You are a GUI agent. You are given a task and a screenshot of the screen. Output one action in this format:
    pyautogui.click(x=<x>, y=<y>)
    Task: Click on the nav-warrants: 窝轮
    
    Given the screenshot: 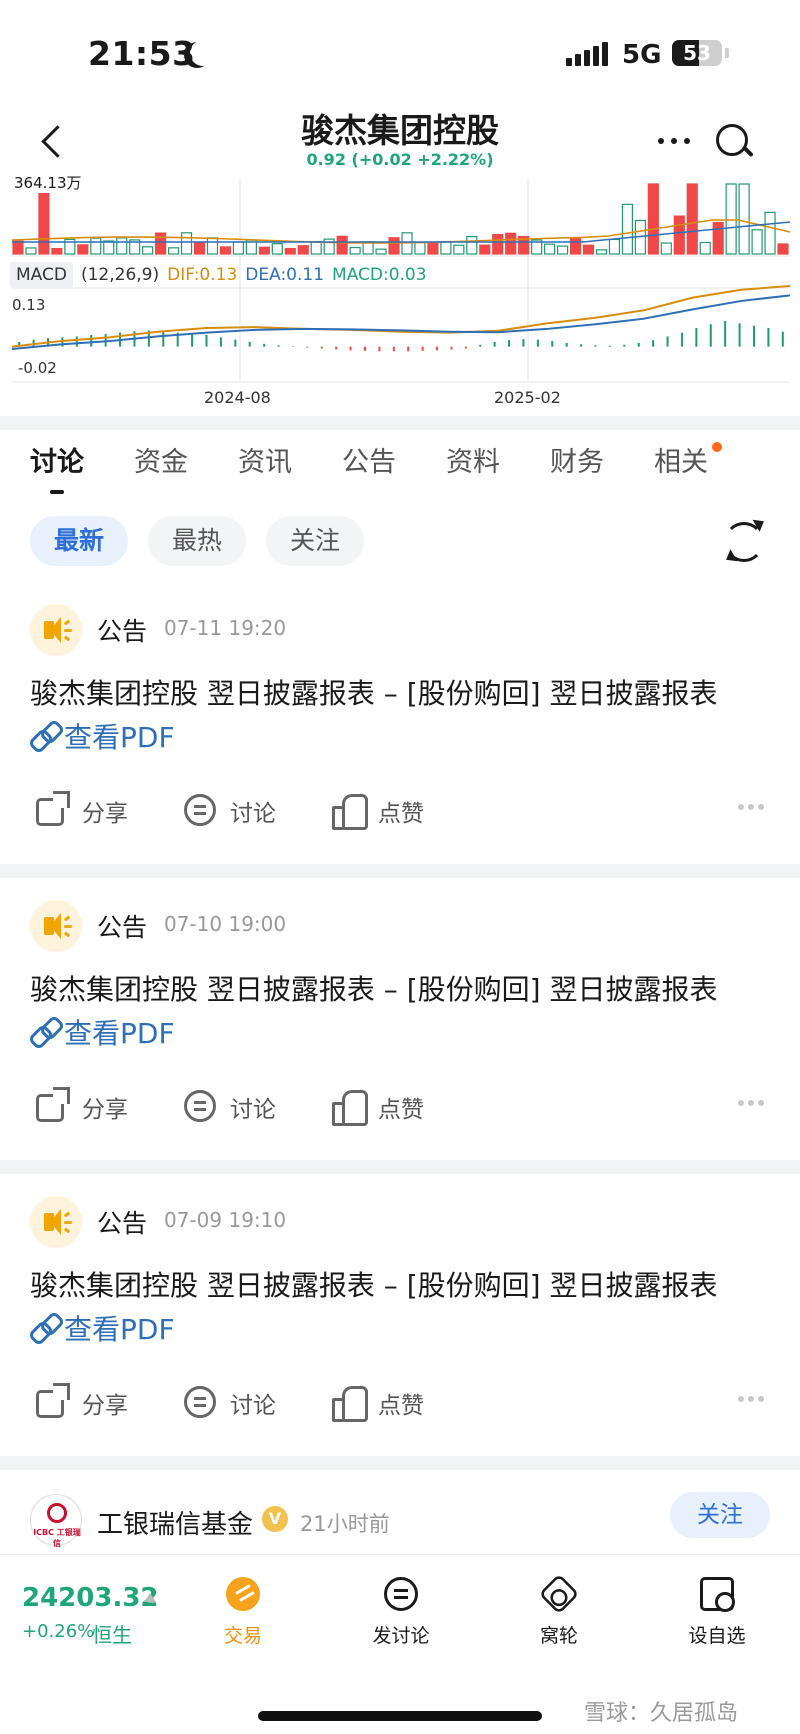 What is the action you would take?
    pyautogui.click(x=559, y=1615)
    